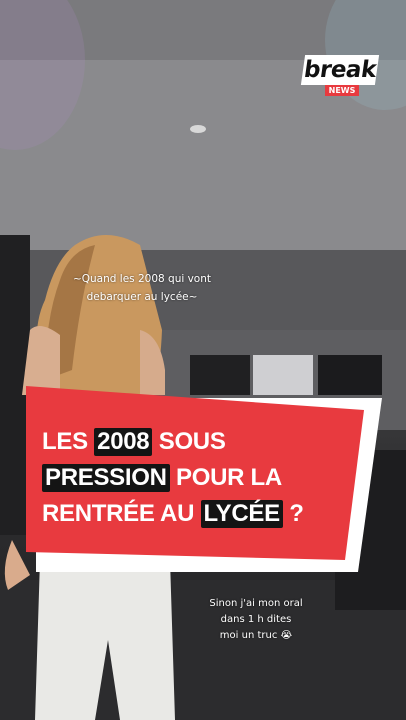  Describe the element at coordinates (256, 611) in the screenshot. I see `caption-bottom-line-1: Sinon j'ai mon oral dans 1 h dites` at that location.